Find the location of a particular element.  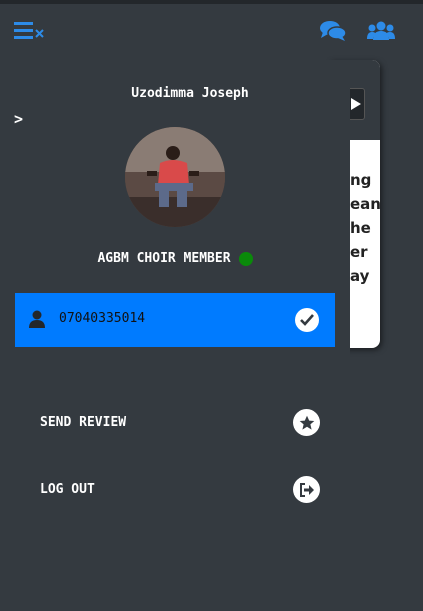

top-border is located at coordinates (211, 2).